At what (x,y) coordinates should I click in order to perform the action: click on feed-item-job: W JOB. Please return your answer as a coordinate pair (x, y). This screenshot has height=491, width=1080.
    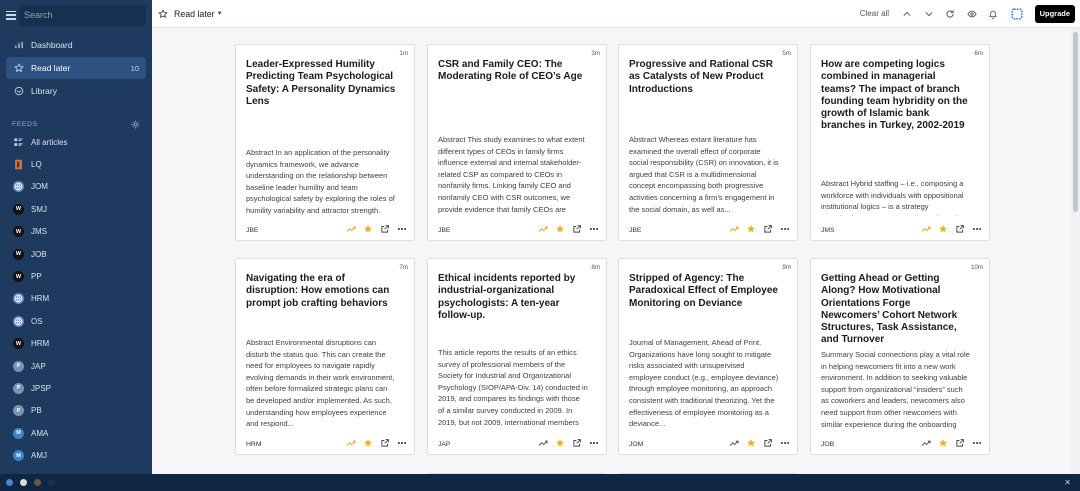
    Looking at the image, I should click on (76, 254).